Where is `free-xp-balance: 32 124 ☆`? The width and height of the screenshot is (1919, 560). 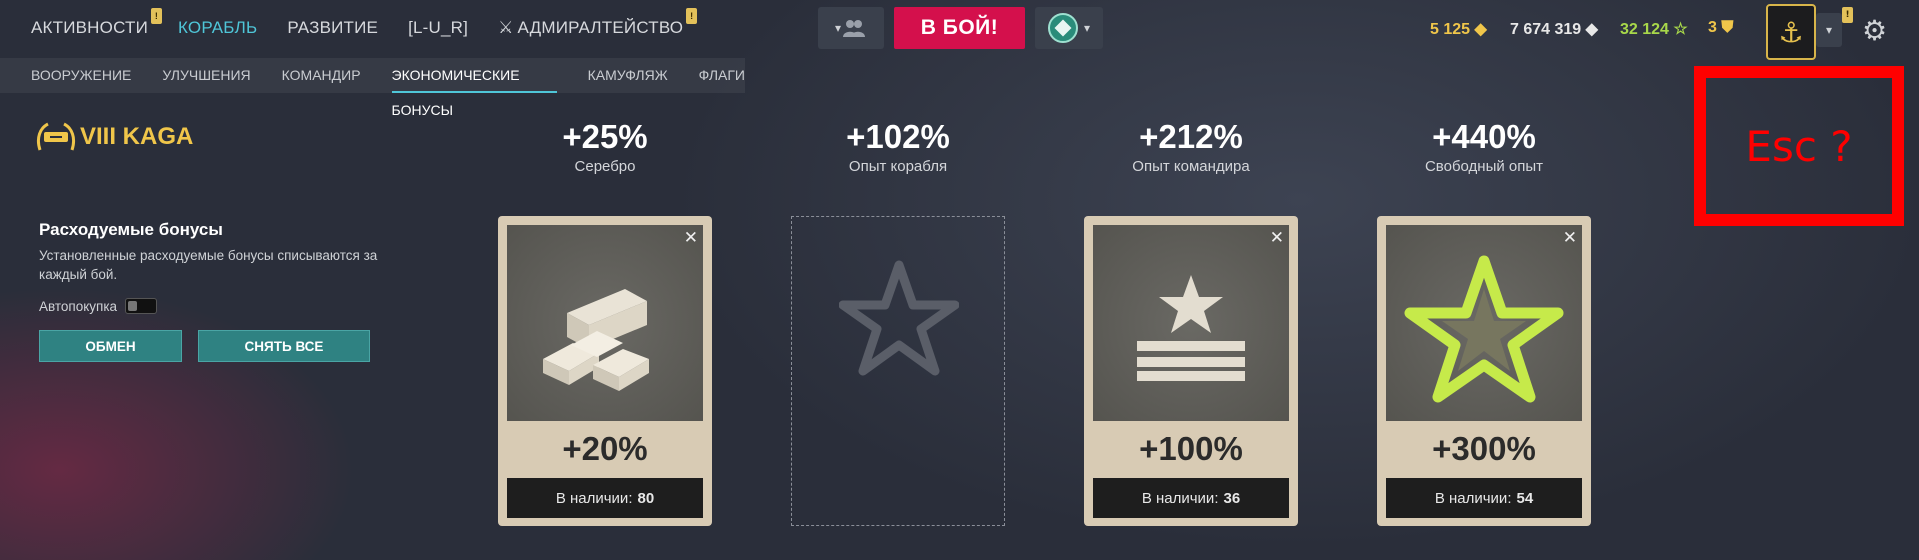 free-xp-balance: 32 124 ☆ is located at coordinates (1654, 29).